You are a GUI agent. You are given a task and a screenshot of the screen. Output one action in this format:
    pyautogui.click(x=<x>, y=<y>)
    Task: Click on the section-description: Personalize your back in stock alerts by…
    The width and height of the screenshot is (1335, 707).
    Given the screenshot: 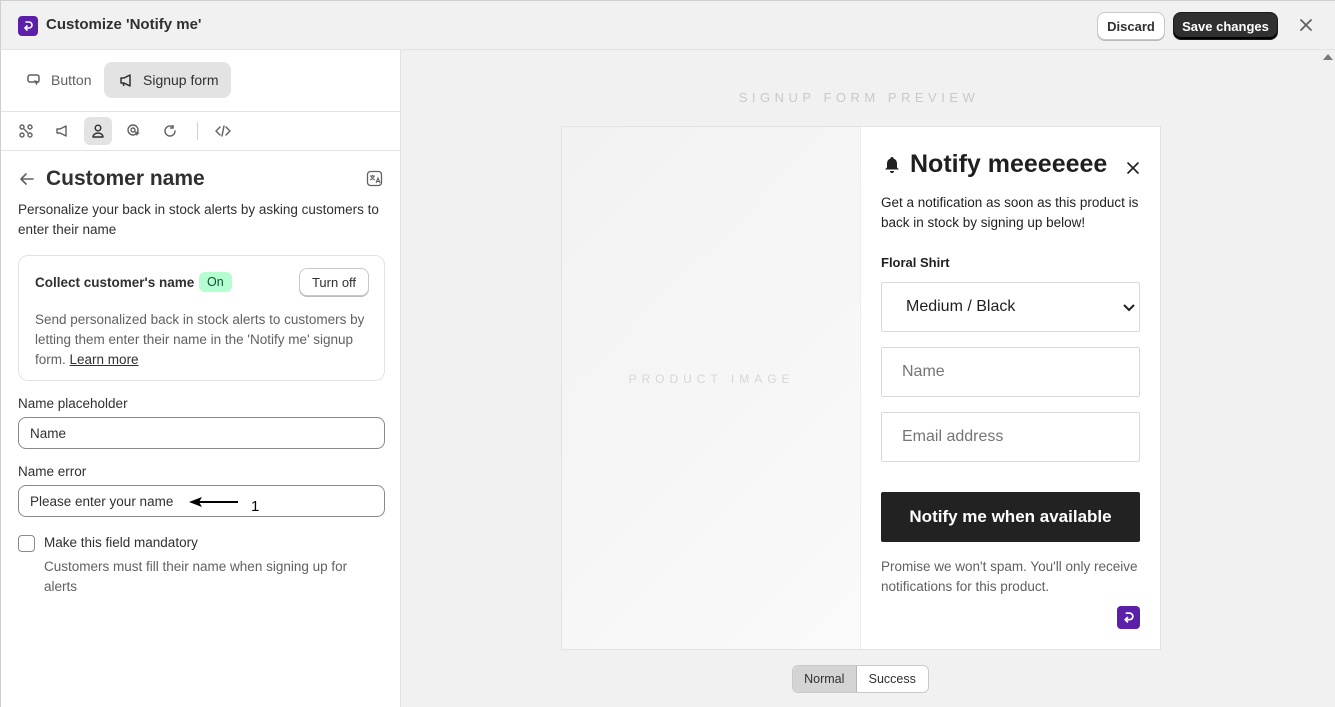 What is the action you would take?
    pyautogui.click(x=198, y=219)
    